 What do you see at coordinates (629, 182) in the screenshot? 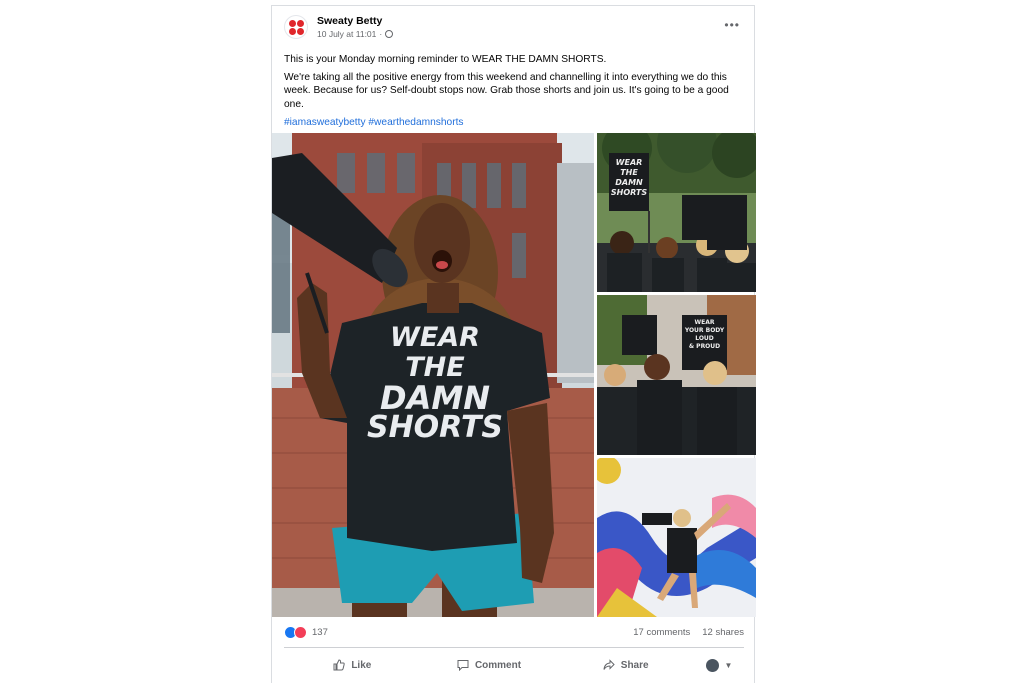
I see `sign-line: DAMN` at bounding box center [629, 182].